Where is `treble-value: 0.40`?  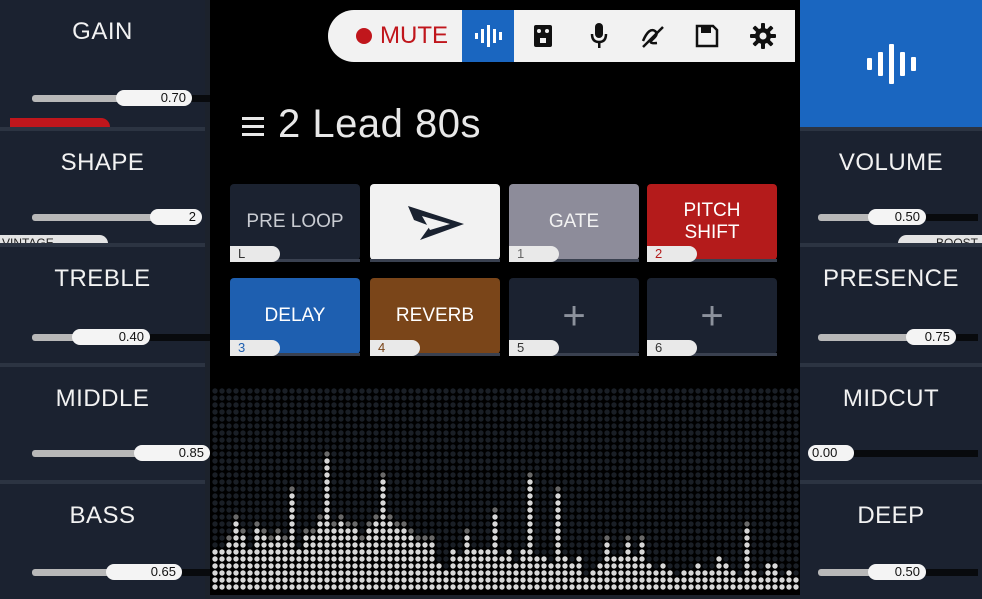 treble-value: 0.40 is located at coordinates (111, 337).